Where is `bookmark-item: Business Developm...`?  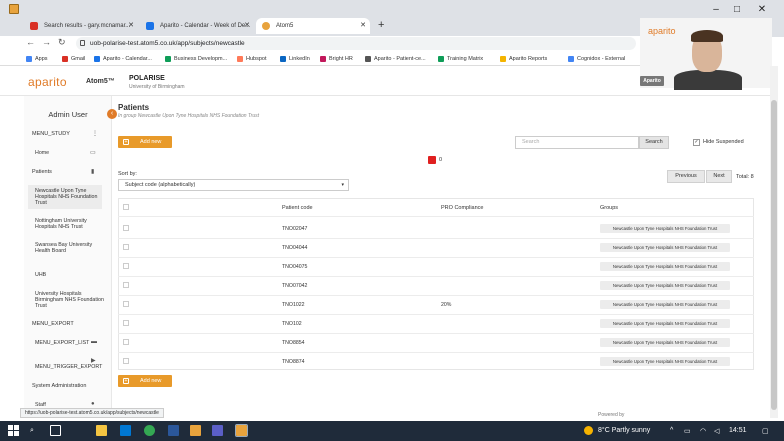
bookmark-item: Business Developm... is located at coordinates (196, 59).